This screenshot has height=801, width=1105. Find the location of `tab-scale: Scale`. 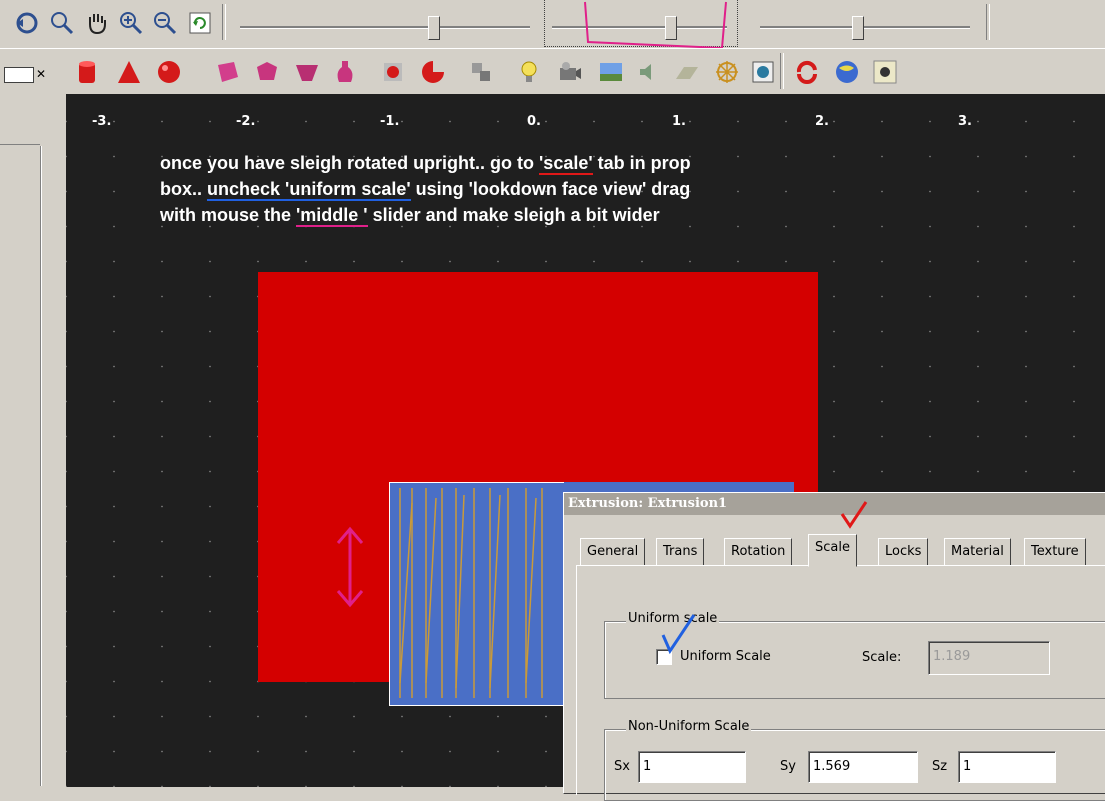

tab-scale: Scale is located at coordinates (832, 550).